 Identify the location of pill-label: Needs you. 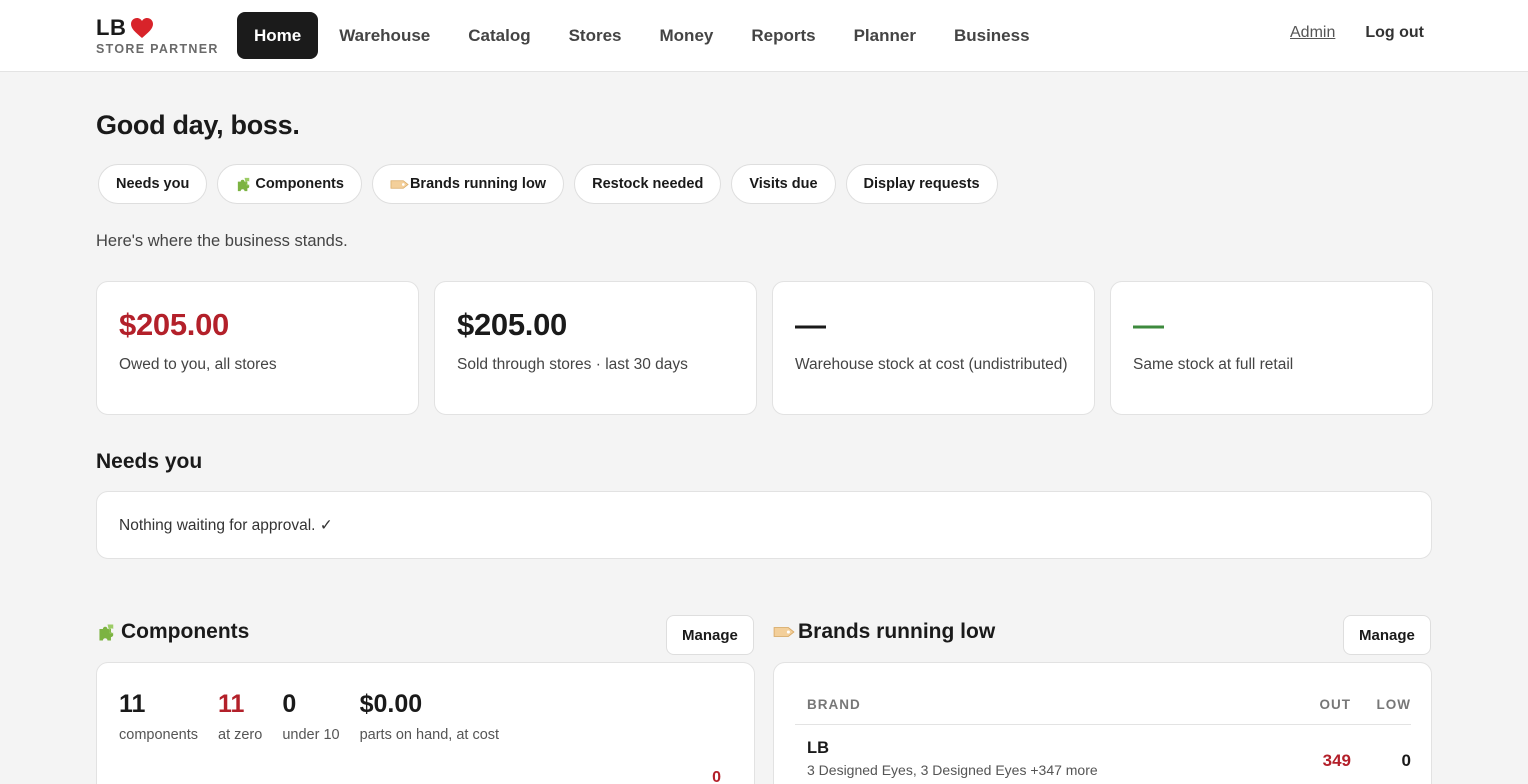
(153, 184).